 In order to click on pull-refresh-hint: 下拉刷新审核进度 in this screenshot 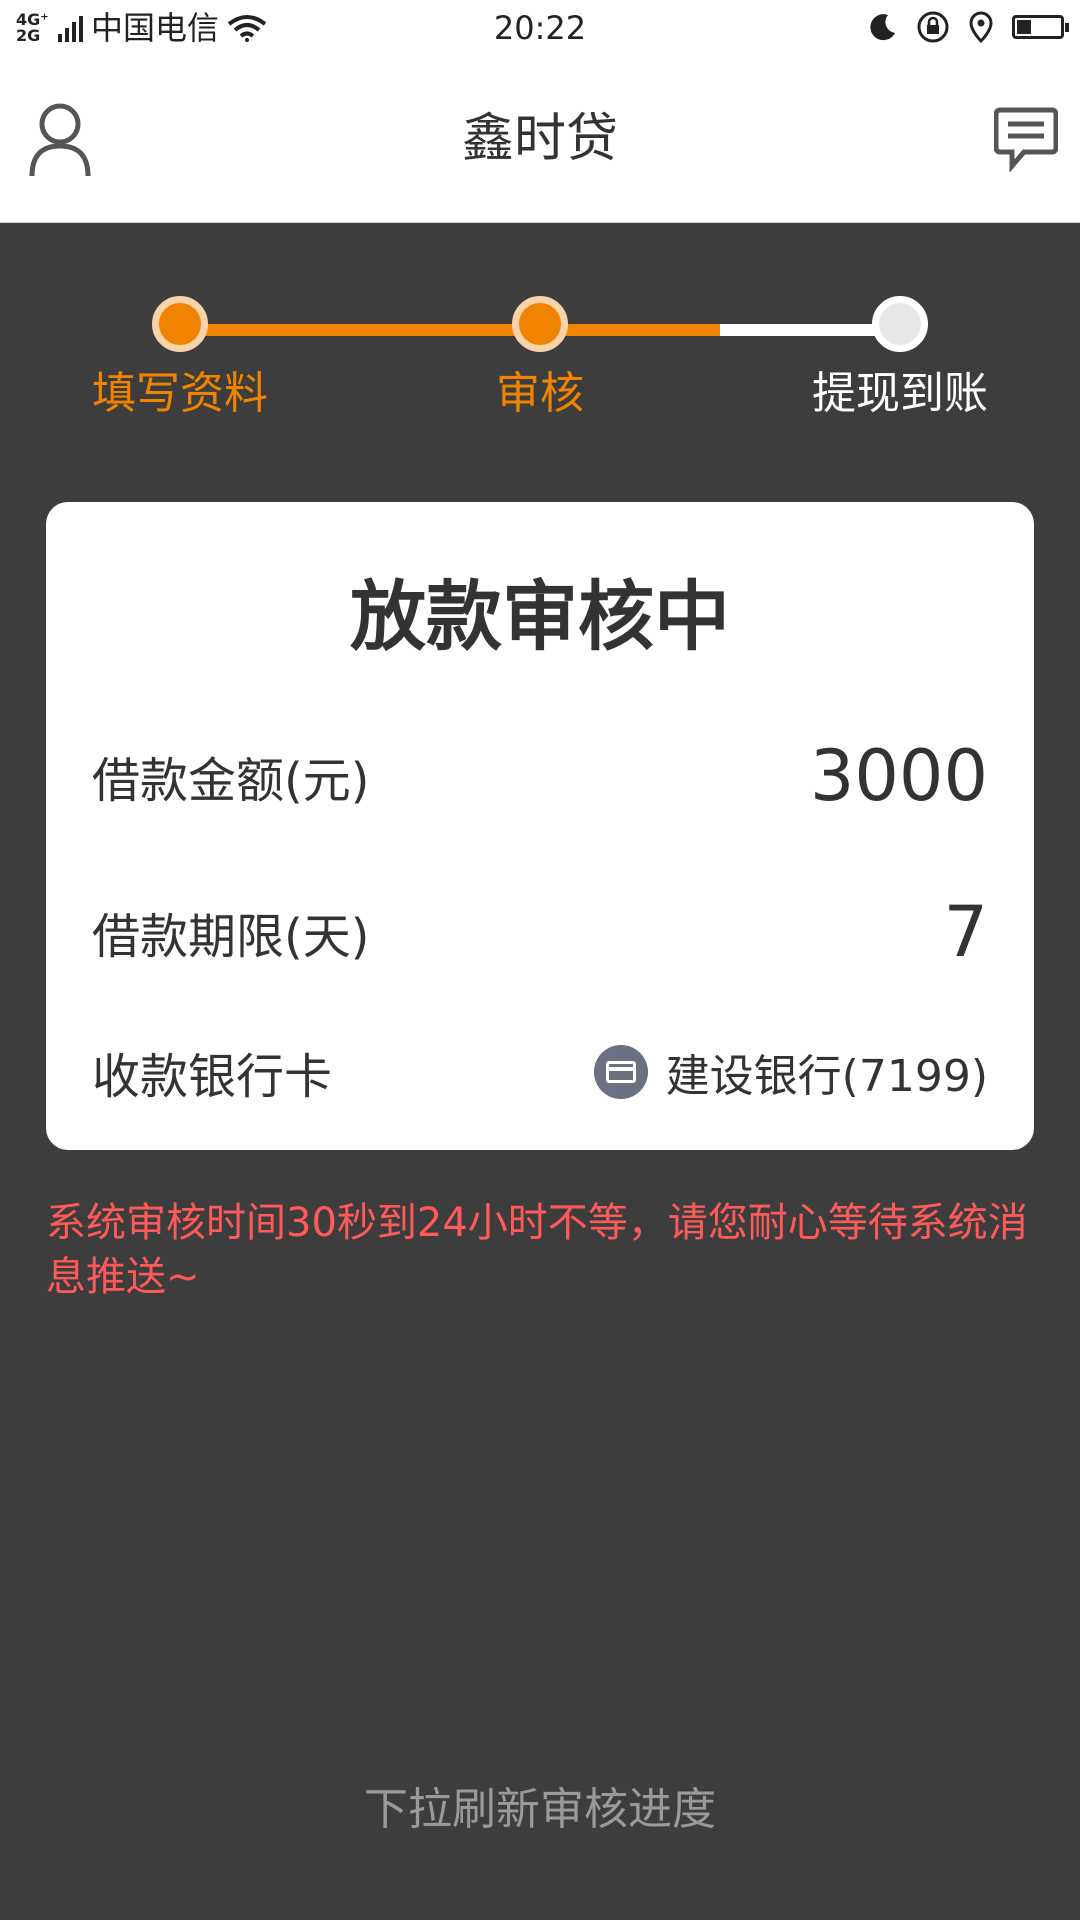, I will do `click(540, 1809)`.